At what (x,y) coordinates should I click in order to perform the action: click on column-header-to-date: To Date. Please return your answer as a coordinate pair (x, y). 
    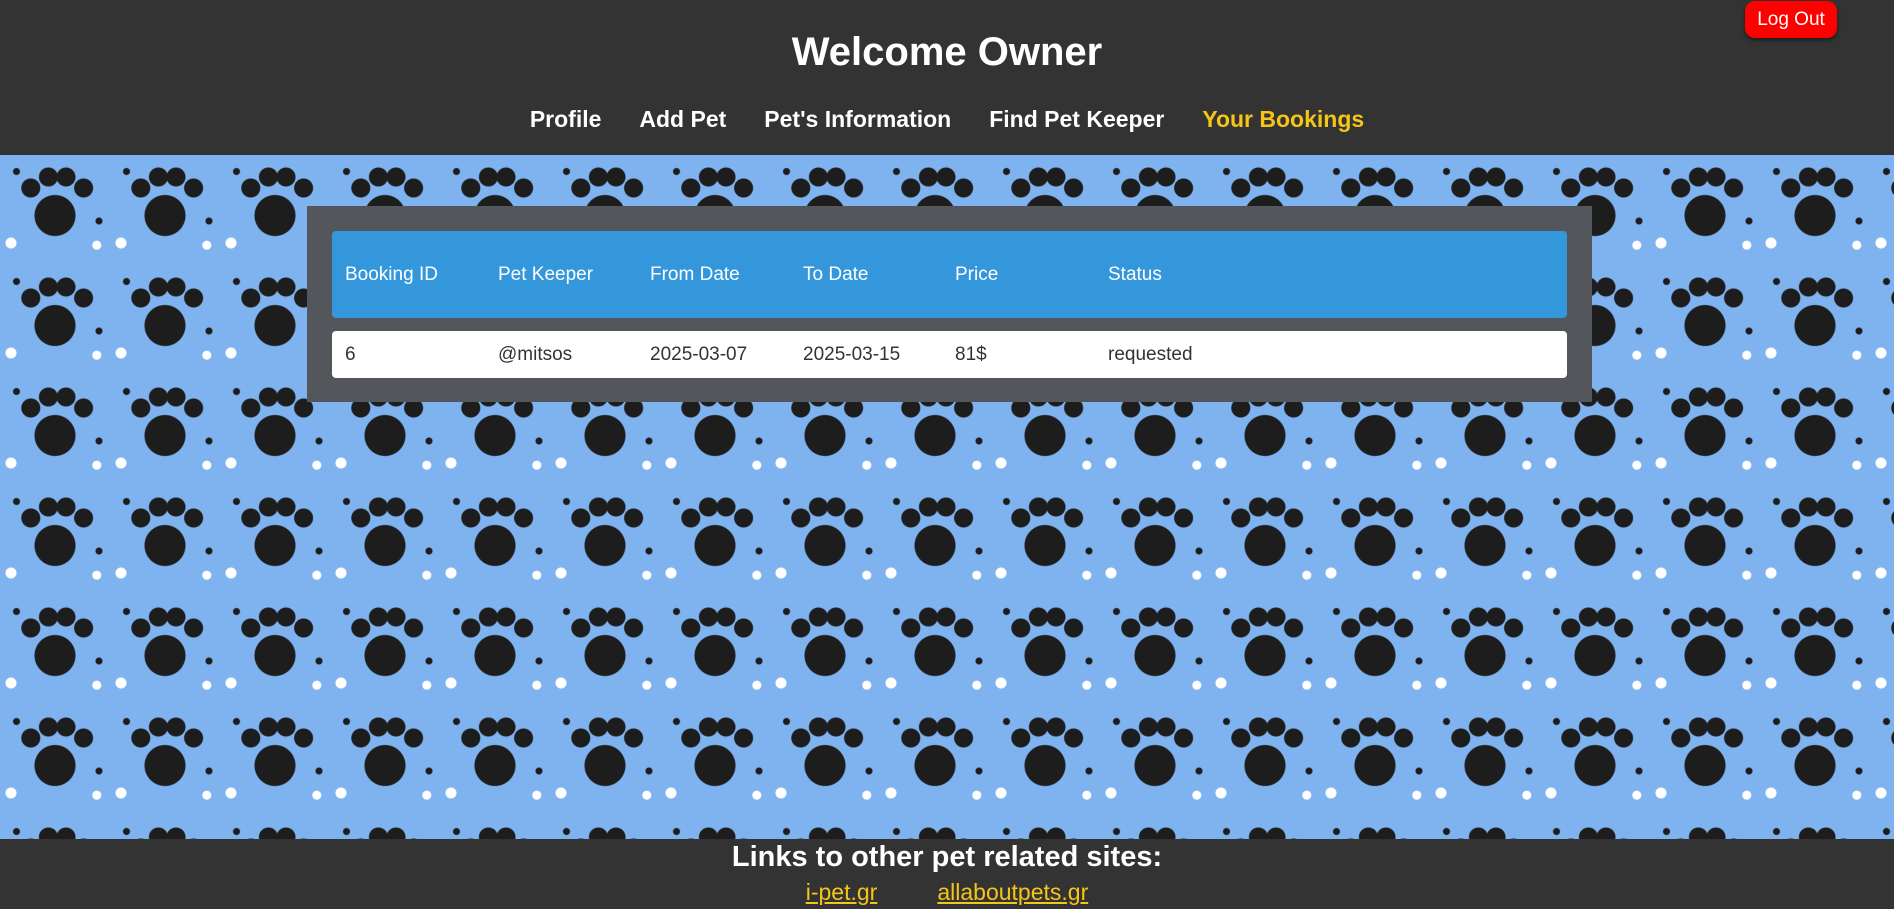
    Looking at the image, I should click on (836, 274).